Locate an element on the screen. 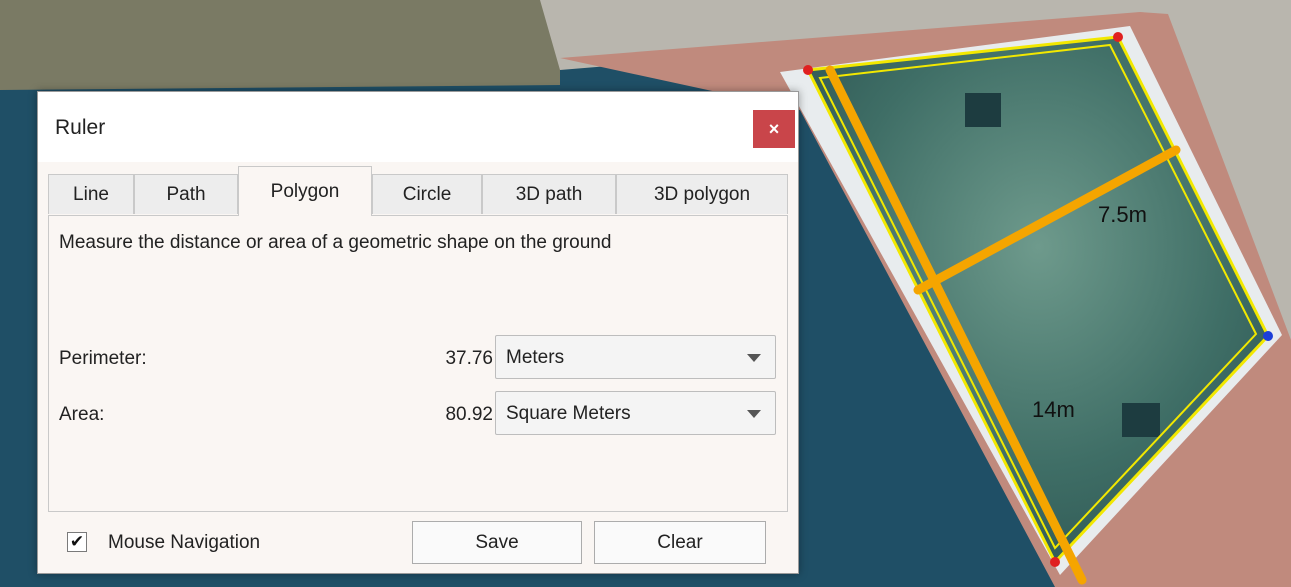 This screenshot has height=587, width=1291. tab-line: Line is located at coordinates (91, 194).